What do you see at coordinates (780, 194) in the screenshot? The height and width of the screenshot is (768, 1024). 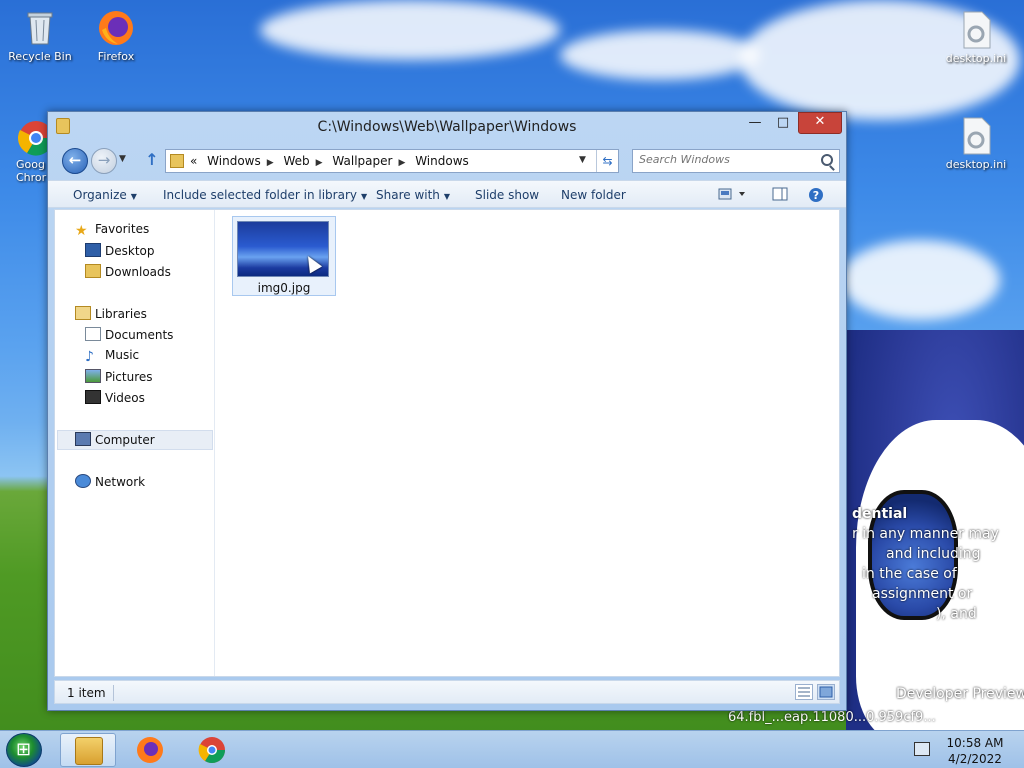 I see `preview-pane-button` at bounding box center [780, 194].